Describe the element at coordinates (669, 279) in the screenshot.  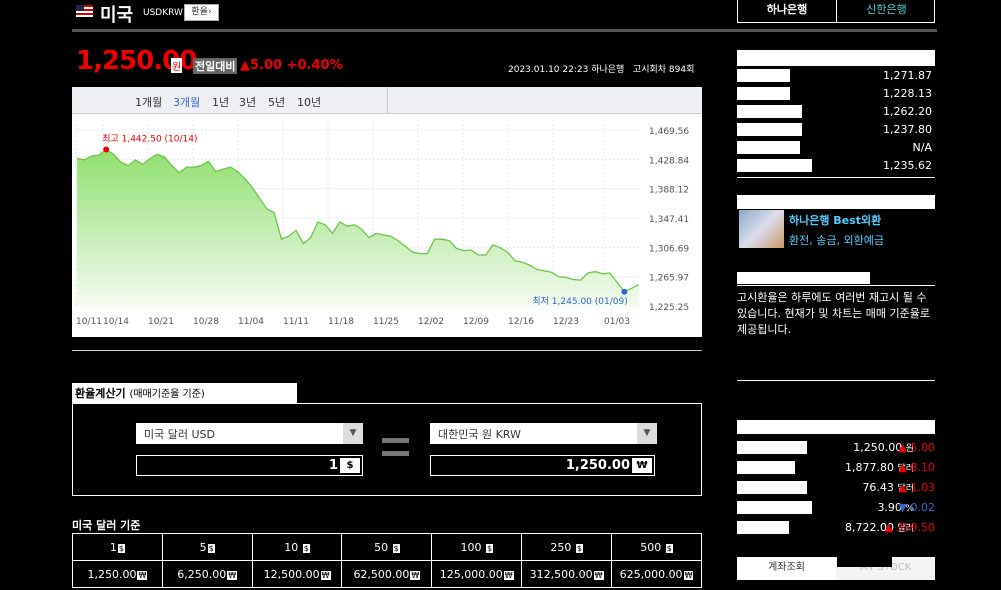
I see `y-tick-label: 1,265.97` at that location.